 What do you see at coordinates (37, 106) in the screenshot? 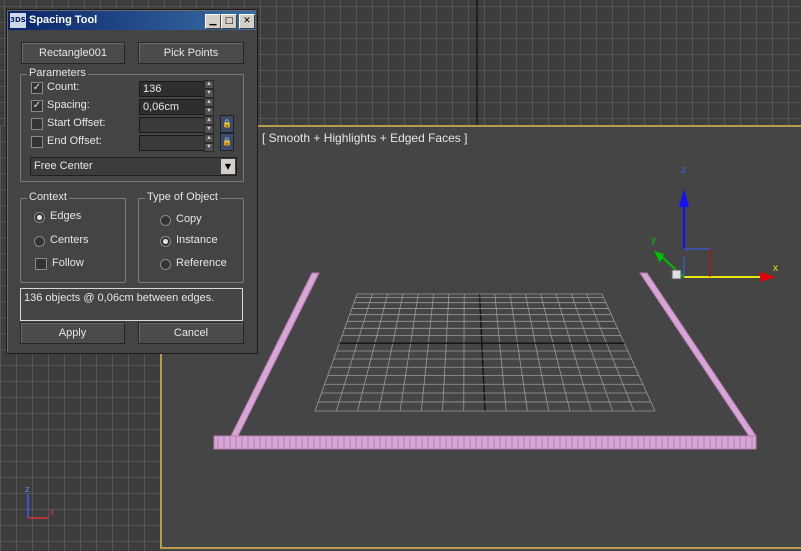
I see `spacing-checkbox: ✓` at bounding box center [37, 106].